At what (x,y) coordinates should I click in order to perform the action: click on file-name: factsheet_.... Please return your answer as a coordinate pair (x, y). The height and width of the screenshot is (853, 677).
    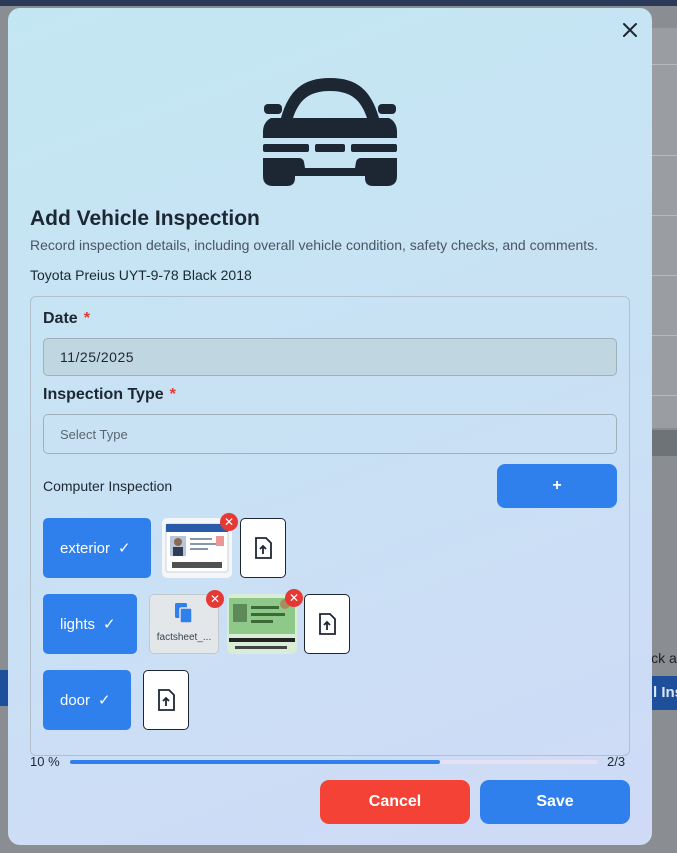
    Looking at the image, I should click on (184, 637).